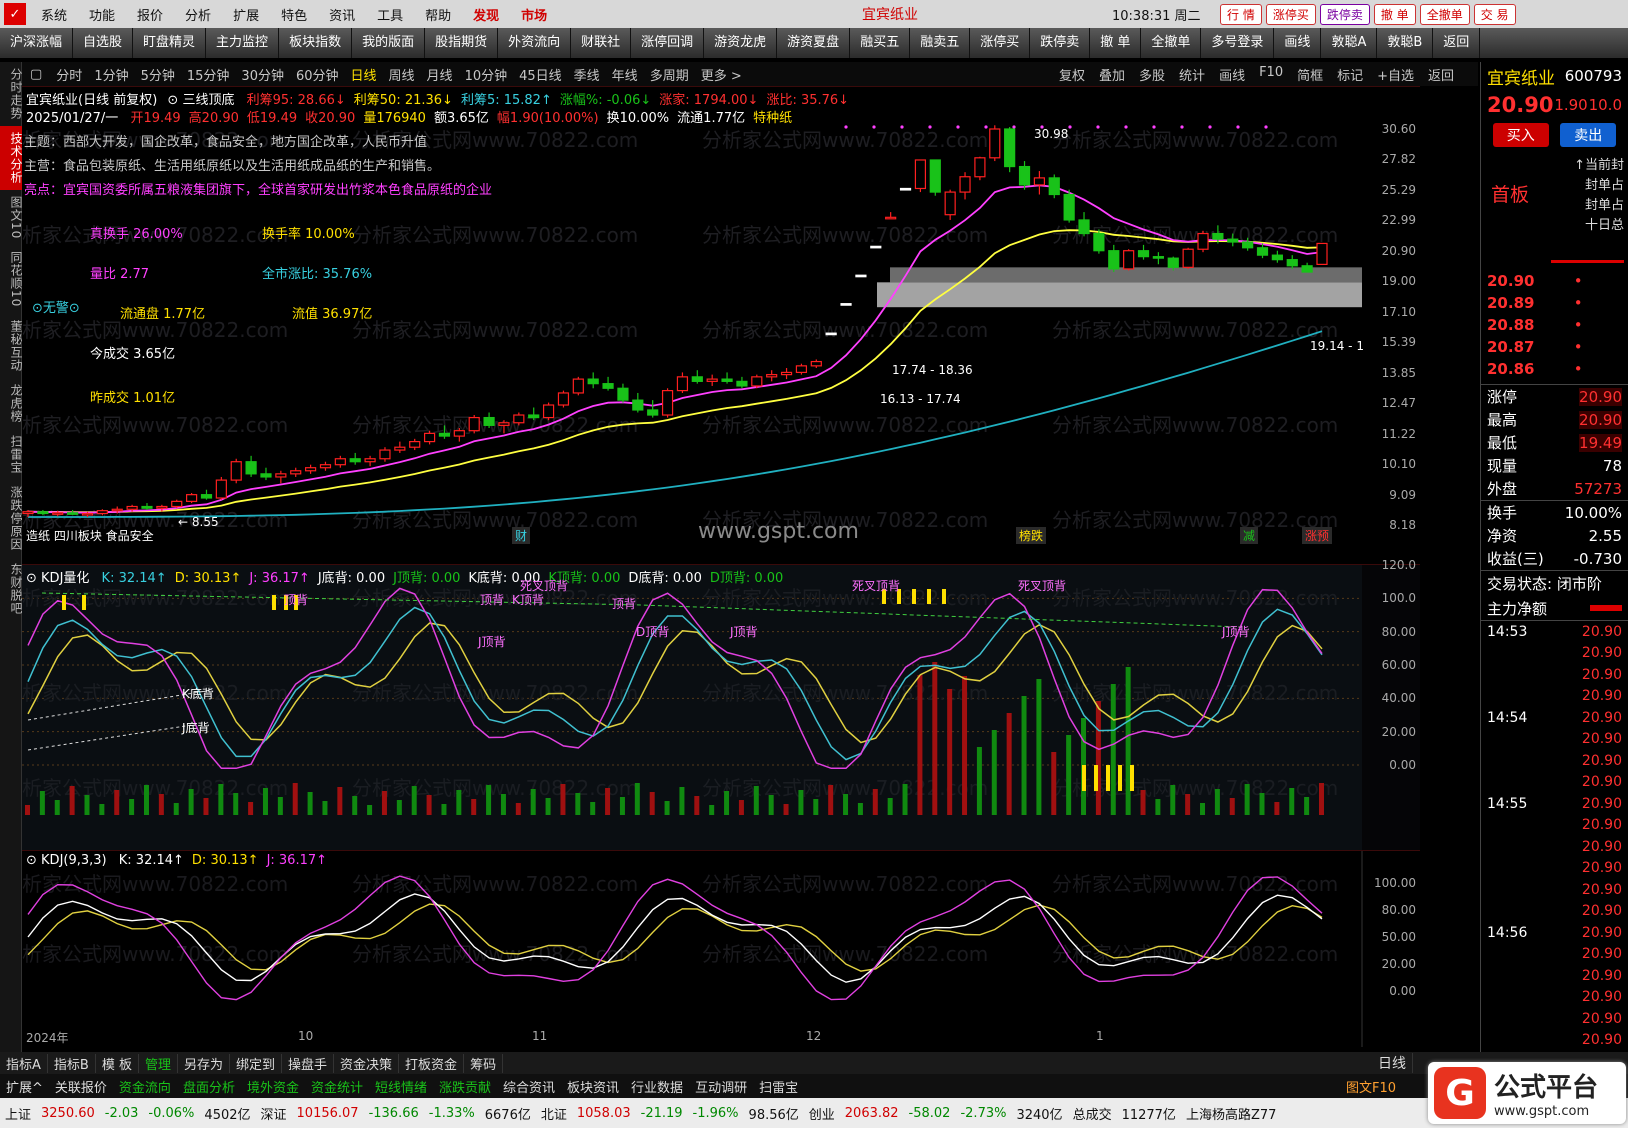  Describe the element at coordinates (24, 1063) in the screenshot. I see `indicator-tab-0: 指标A` at that location.